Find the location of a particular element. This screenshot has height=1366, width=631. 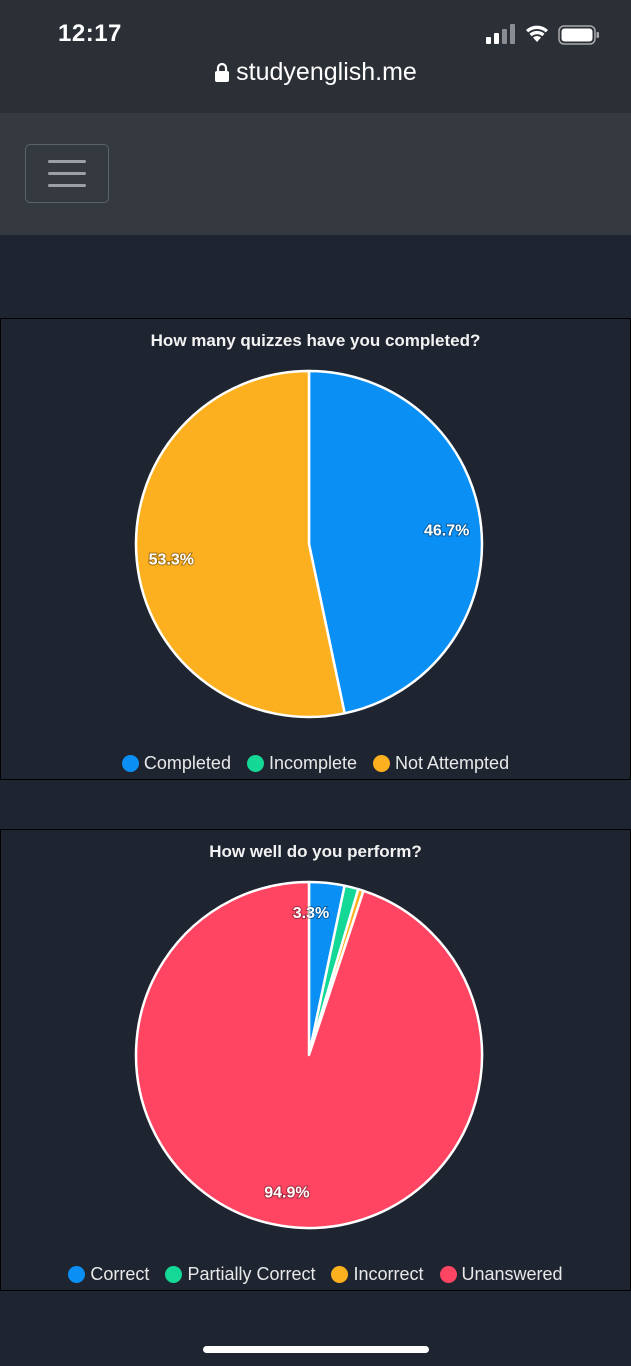

lock-icon is located at coordinates (222, 72).